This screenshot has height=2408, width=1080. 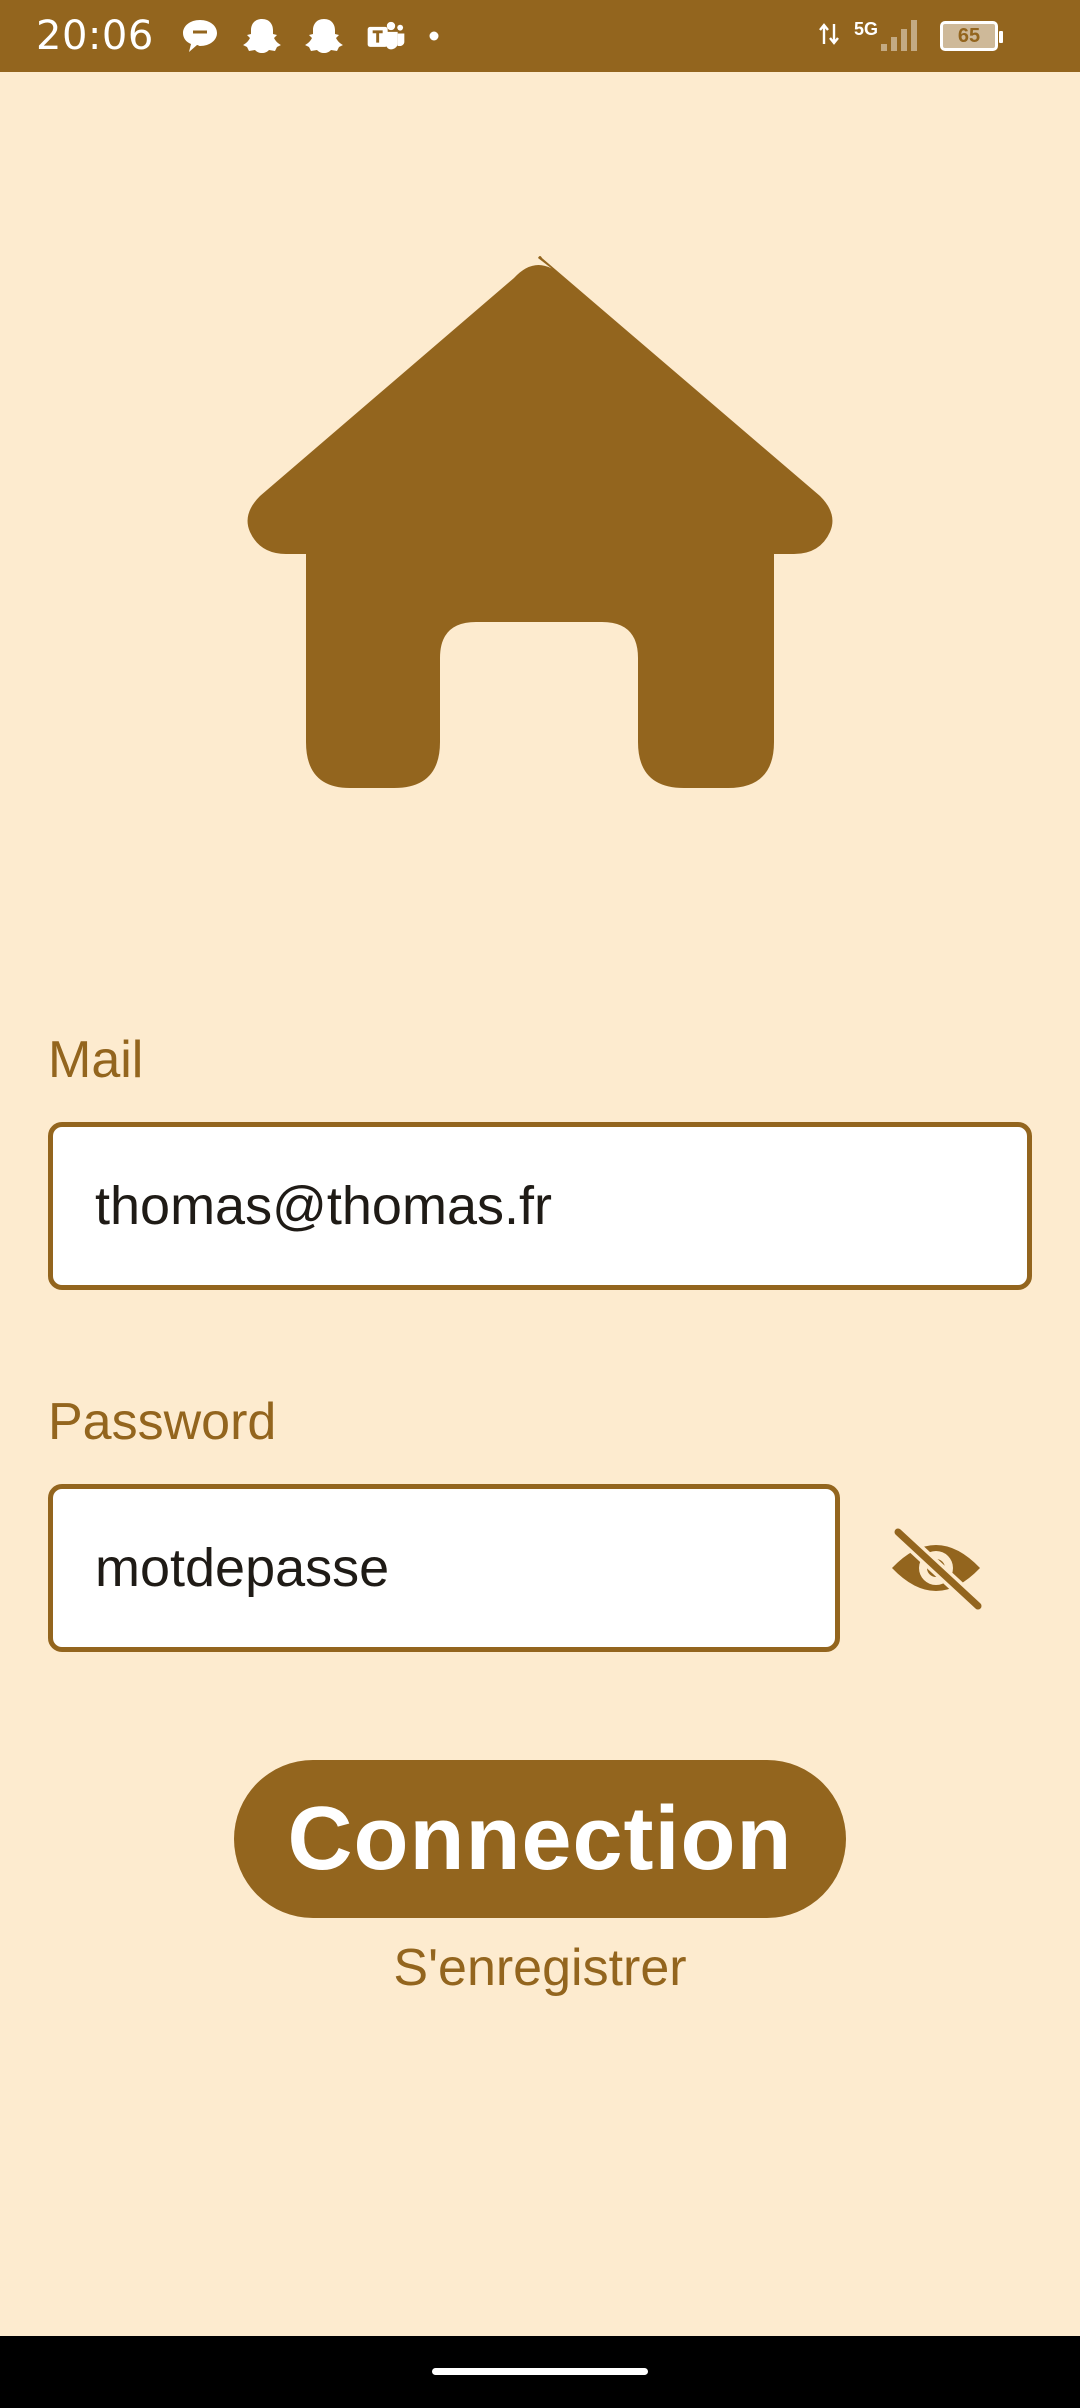 What do you see at coordinates (96, 1060) in the screenshot?
I see `mail-label: Mail` at bounding box center [96, 1060].